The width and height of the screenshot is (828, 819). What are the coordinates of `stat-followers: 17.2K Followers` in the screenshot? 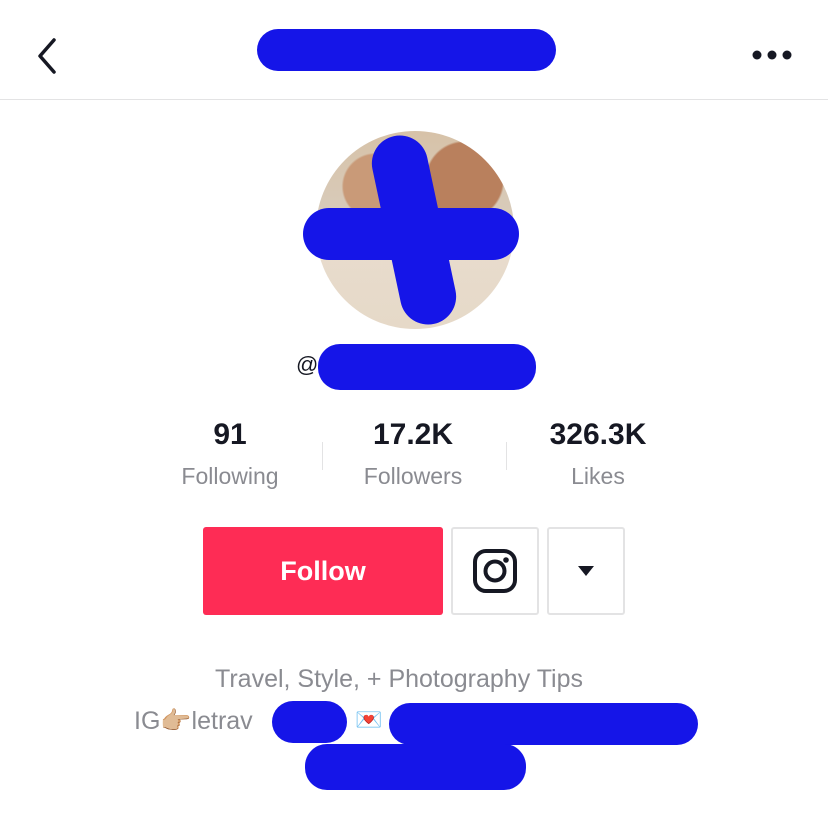 It's located at (413, 453).